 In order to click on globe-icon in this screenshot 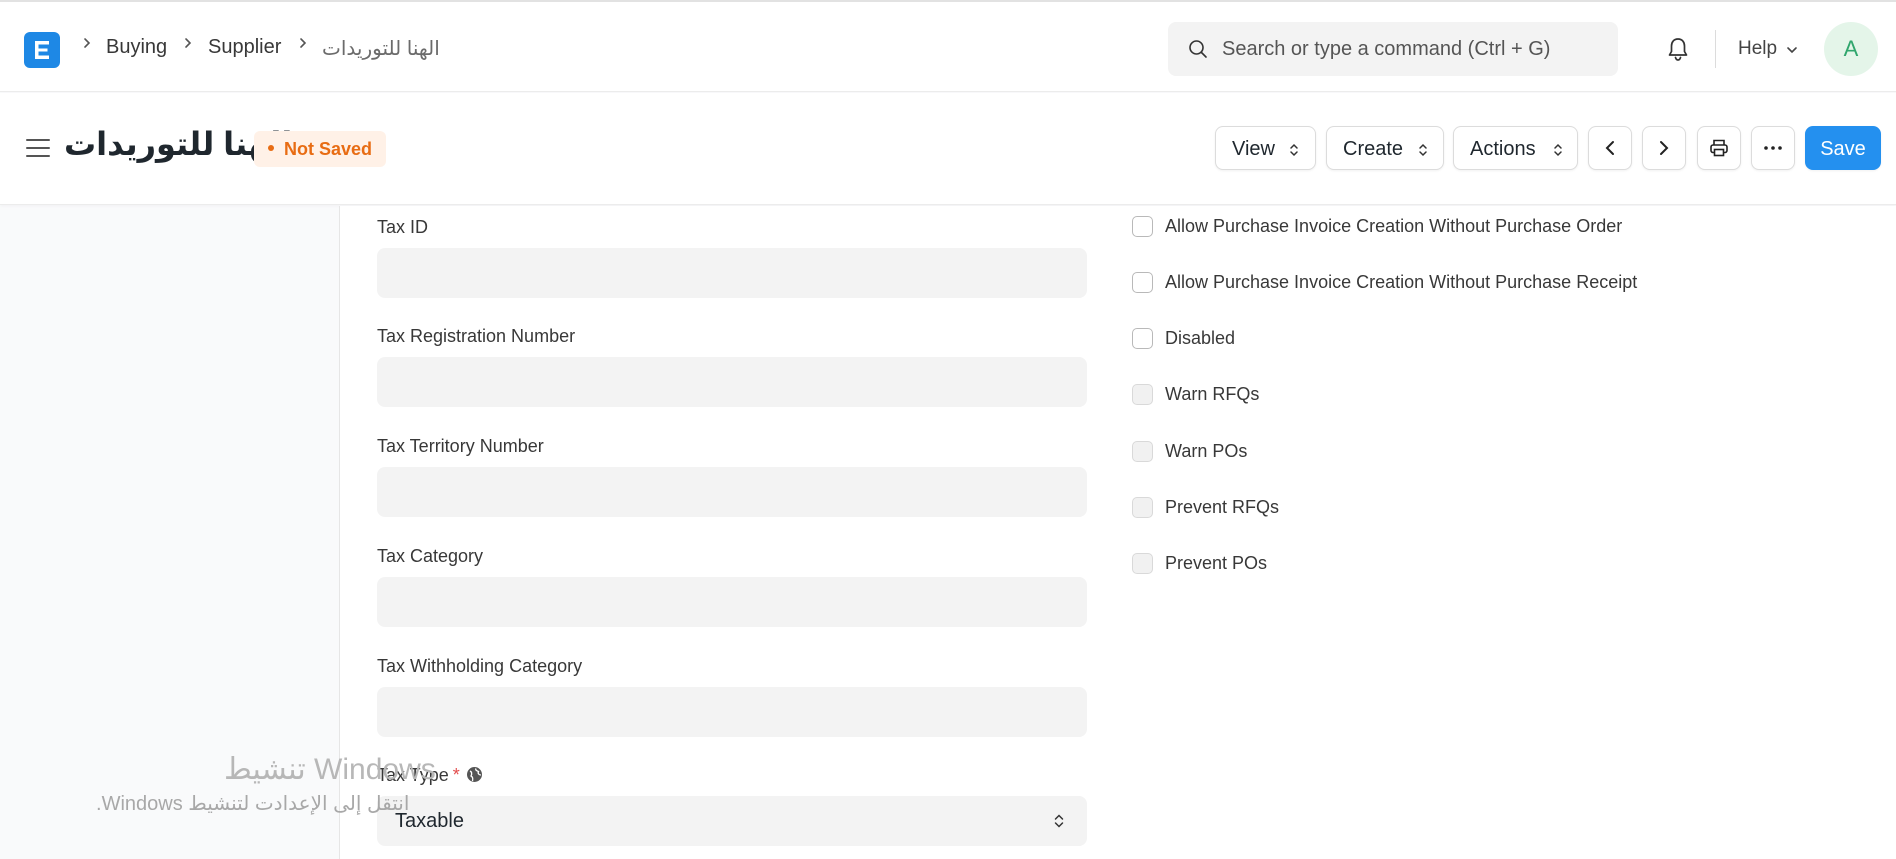, I will do `click(474, 774)`.